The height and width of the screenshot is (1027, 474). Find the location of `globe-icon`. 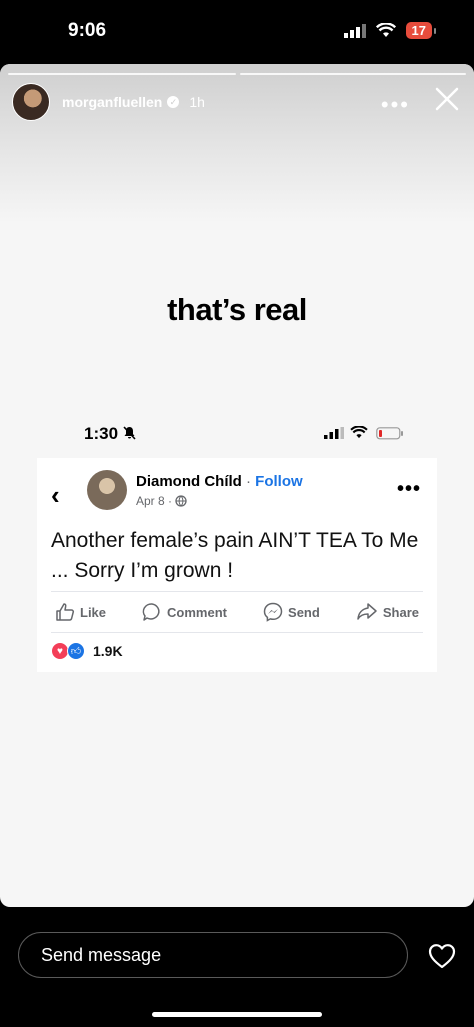

globe-icon is located at coordinates (181, 501).